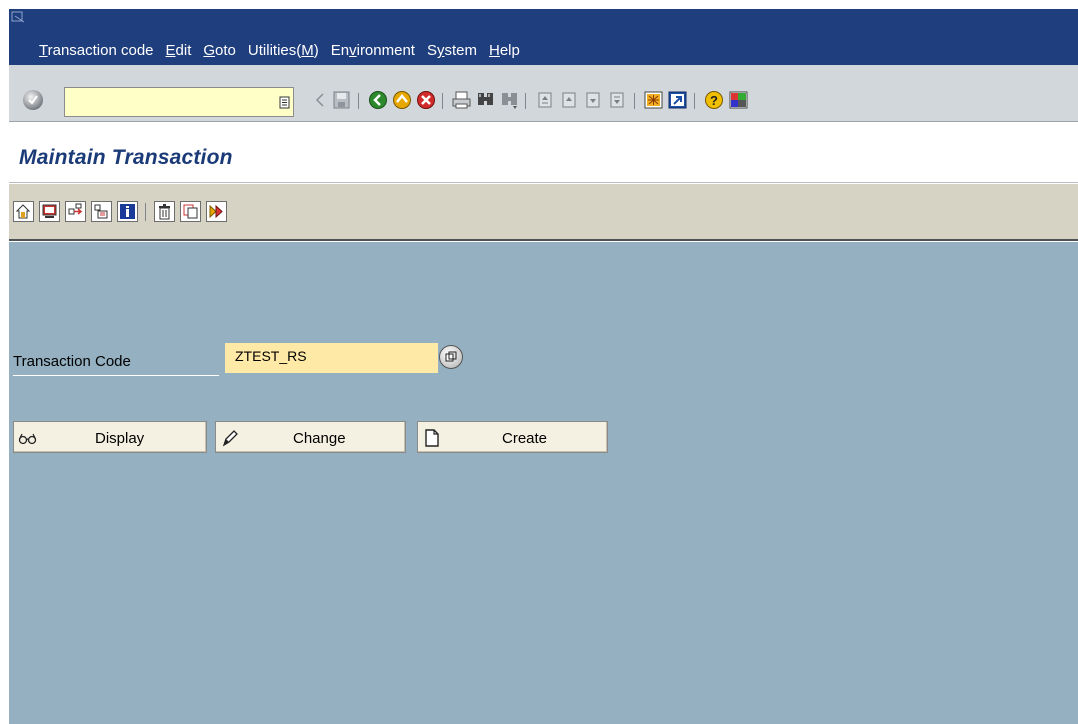 The image size is (1078, 724). I want to click on display-change-icon, so click(49, 211).